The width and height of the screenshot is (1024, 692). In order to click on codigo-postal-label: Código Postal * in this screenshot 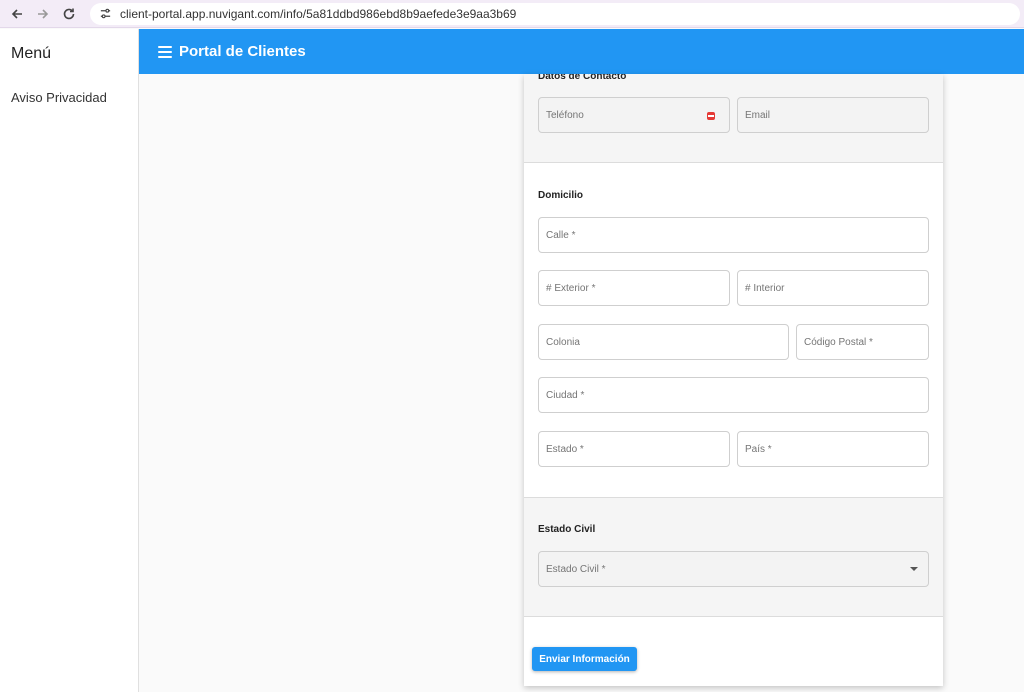, I will do `click(838, 342)`.